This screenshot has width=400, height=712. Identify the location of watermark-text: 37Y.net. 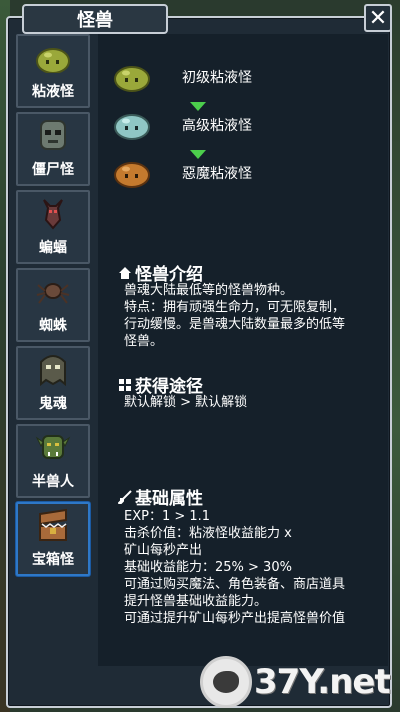
(322, 682).